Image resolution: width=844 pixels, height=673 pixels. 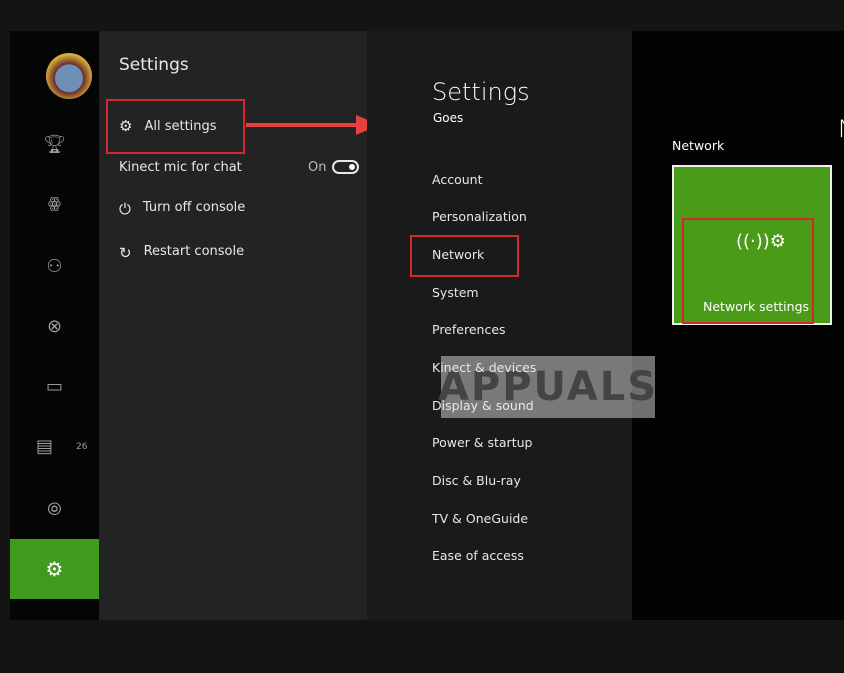 What do you see at coordinates (54, 203) in the screenshot?
I see `friends-icon: ꙮ` at bounding box center [54, 203].